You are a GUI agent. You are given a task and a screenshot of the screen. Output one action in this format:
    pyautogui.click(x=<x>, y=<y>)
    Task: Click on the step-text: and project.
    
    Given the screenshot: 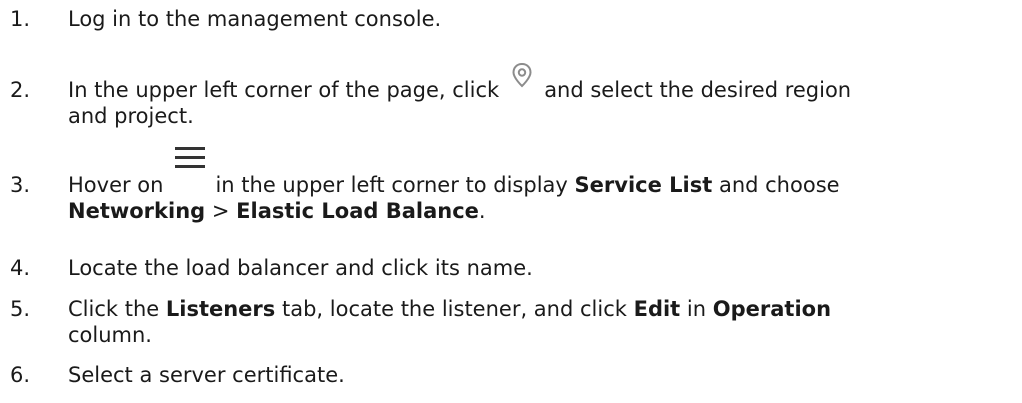 What is the action you would take?
    pyautogui.click(x=131, y=116)
    